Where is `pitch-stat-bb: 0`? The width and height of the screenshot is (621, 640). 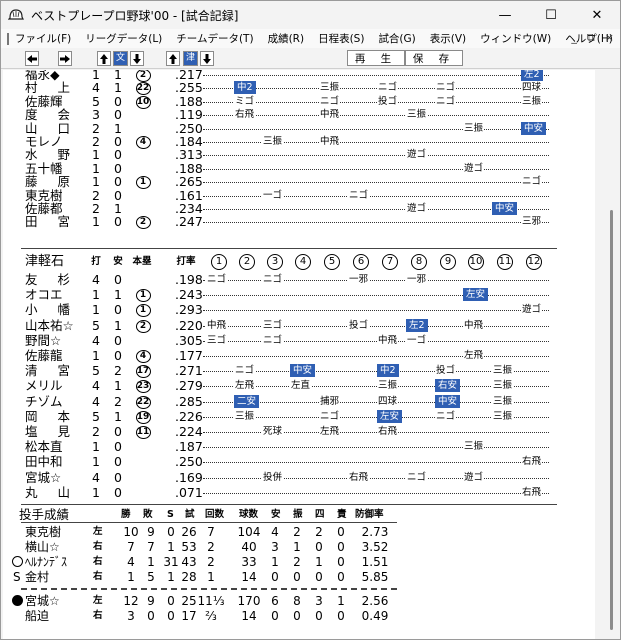
pitch-stat-bb: 0 is located at coordinates (319, 577).